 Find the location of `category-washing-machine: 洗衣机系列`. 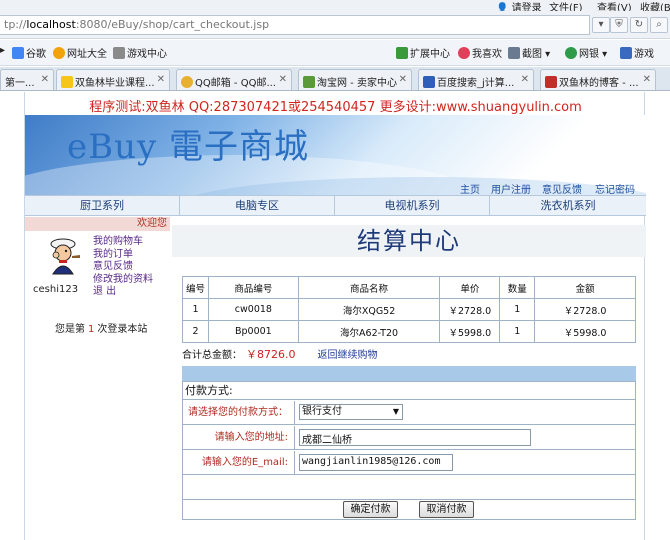

category-washing-machine: 洗衣机系列 is located at coordinates (568, 205).